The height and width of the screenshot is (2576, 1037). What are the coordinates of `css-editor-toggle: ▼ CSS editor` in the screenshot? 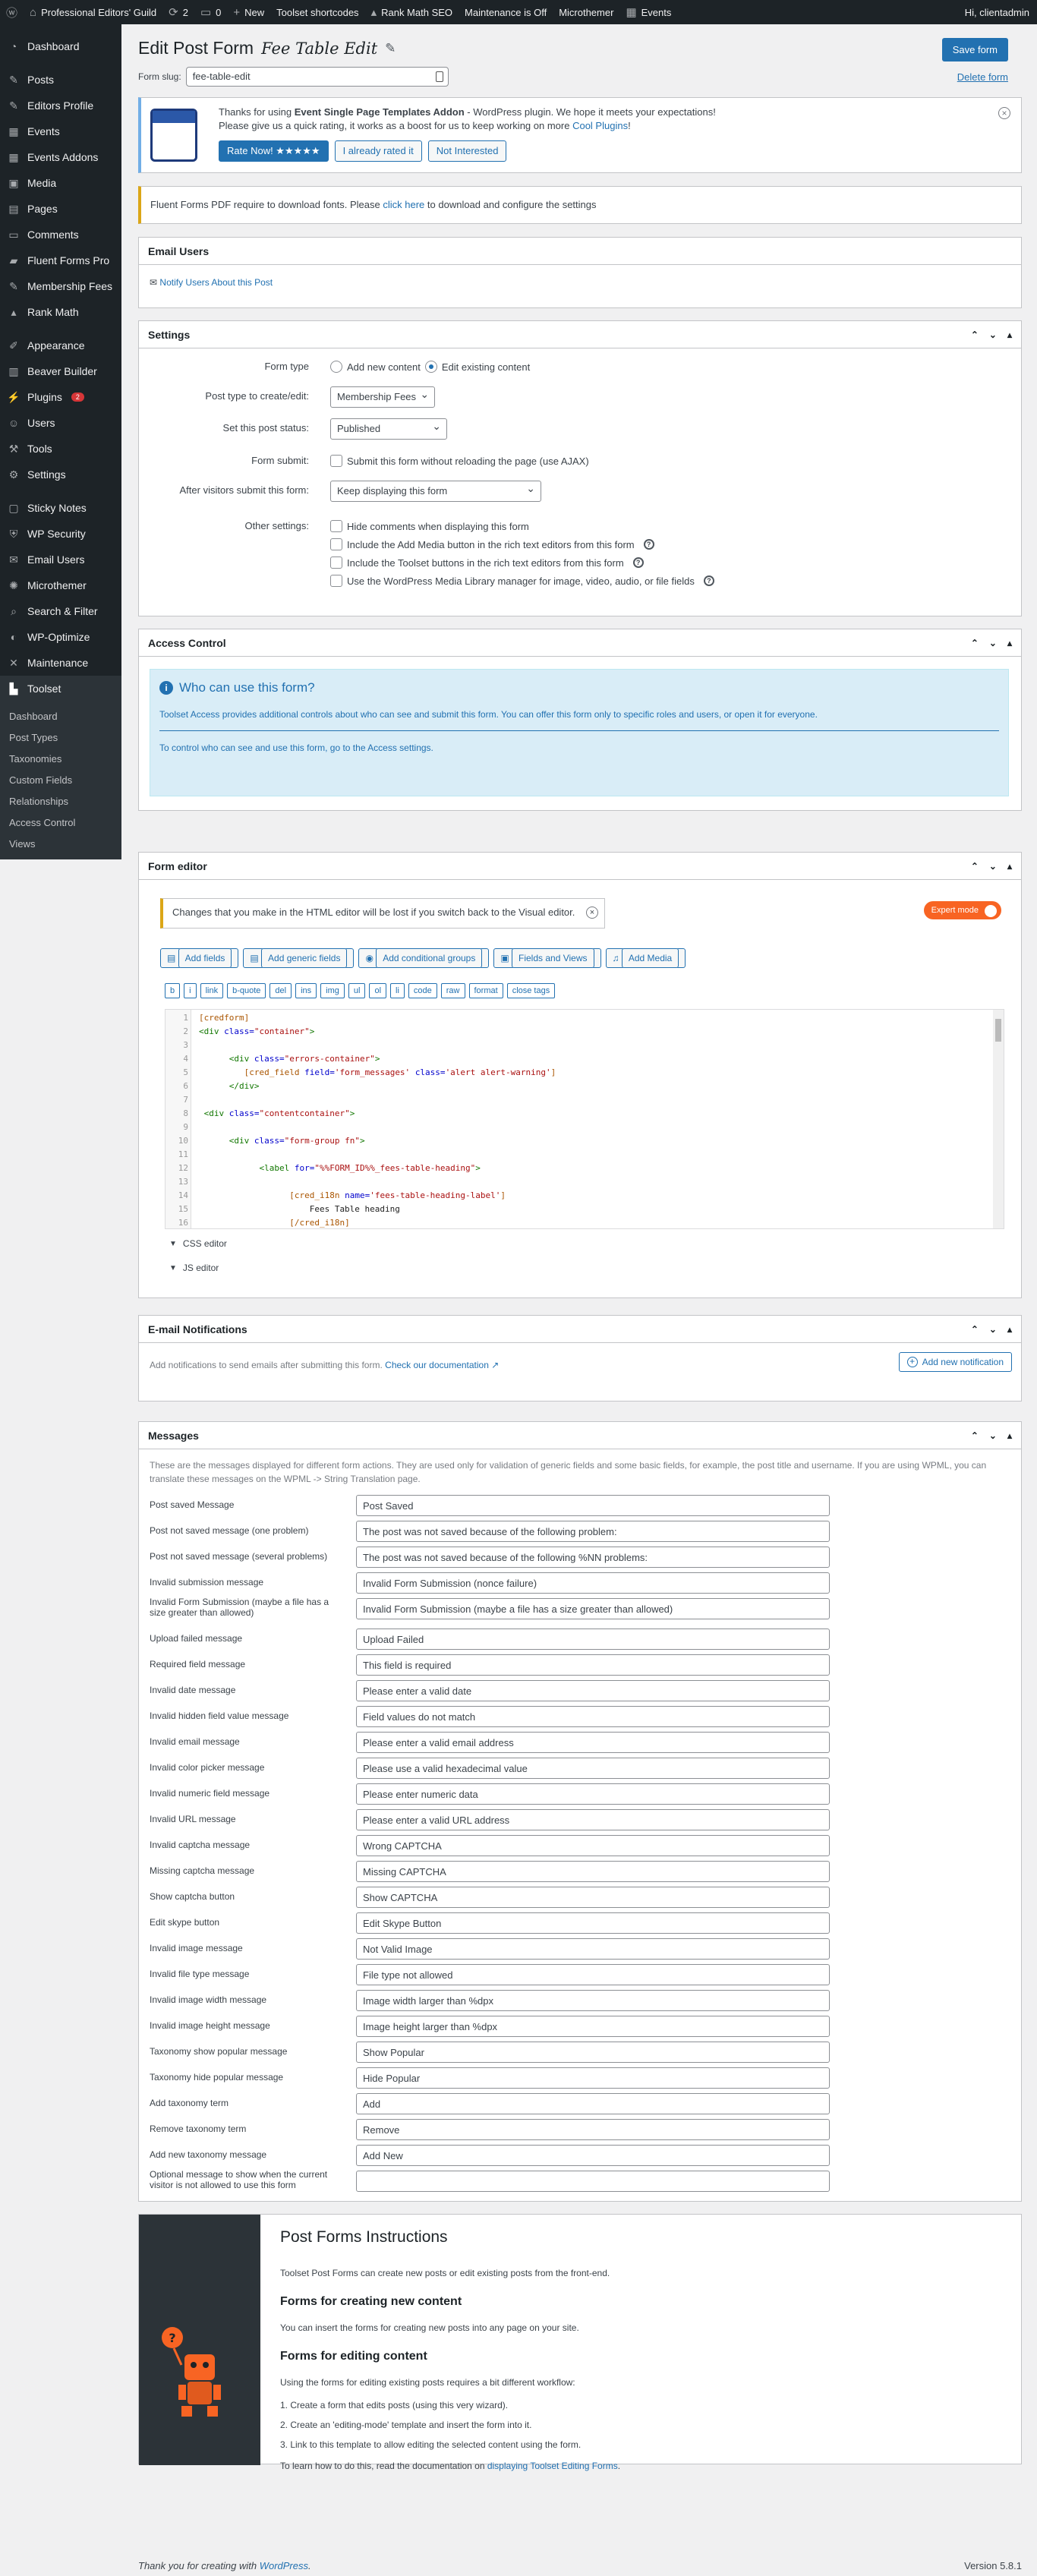 It's located at (198, 1243).